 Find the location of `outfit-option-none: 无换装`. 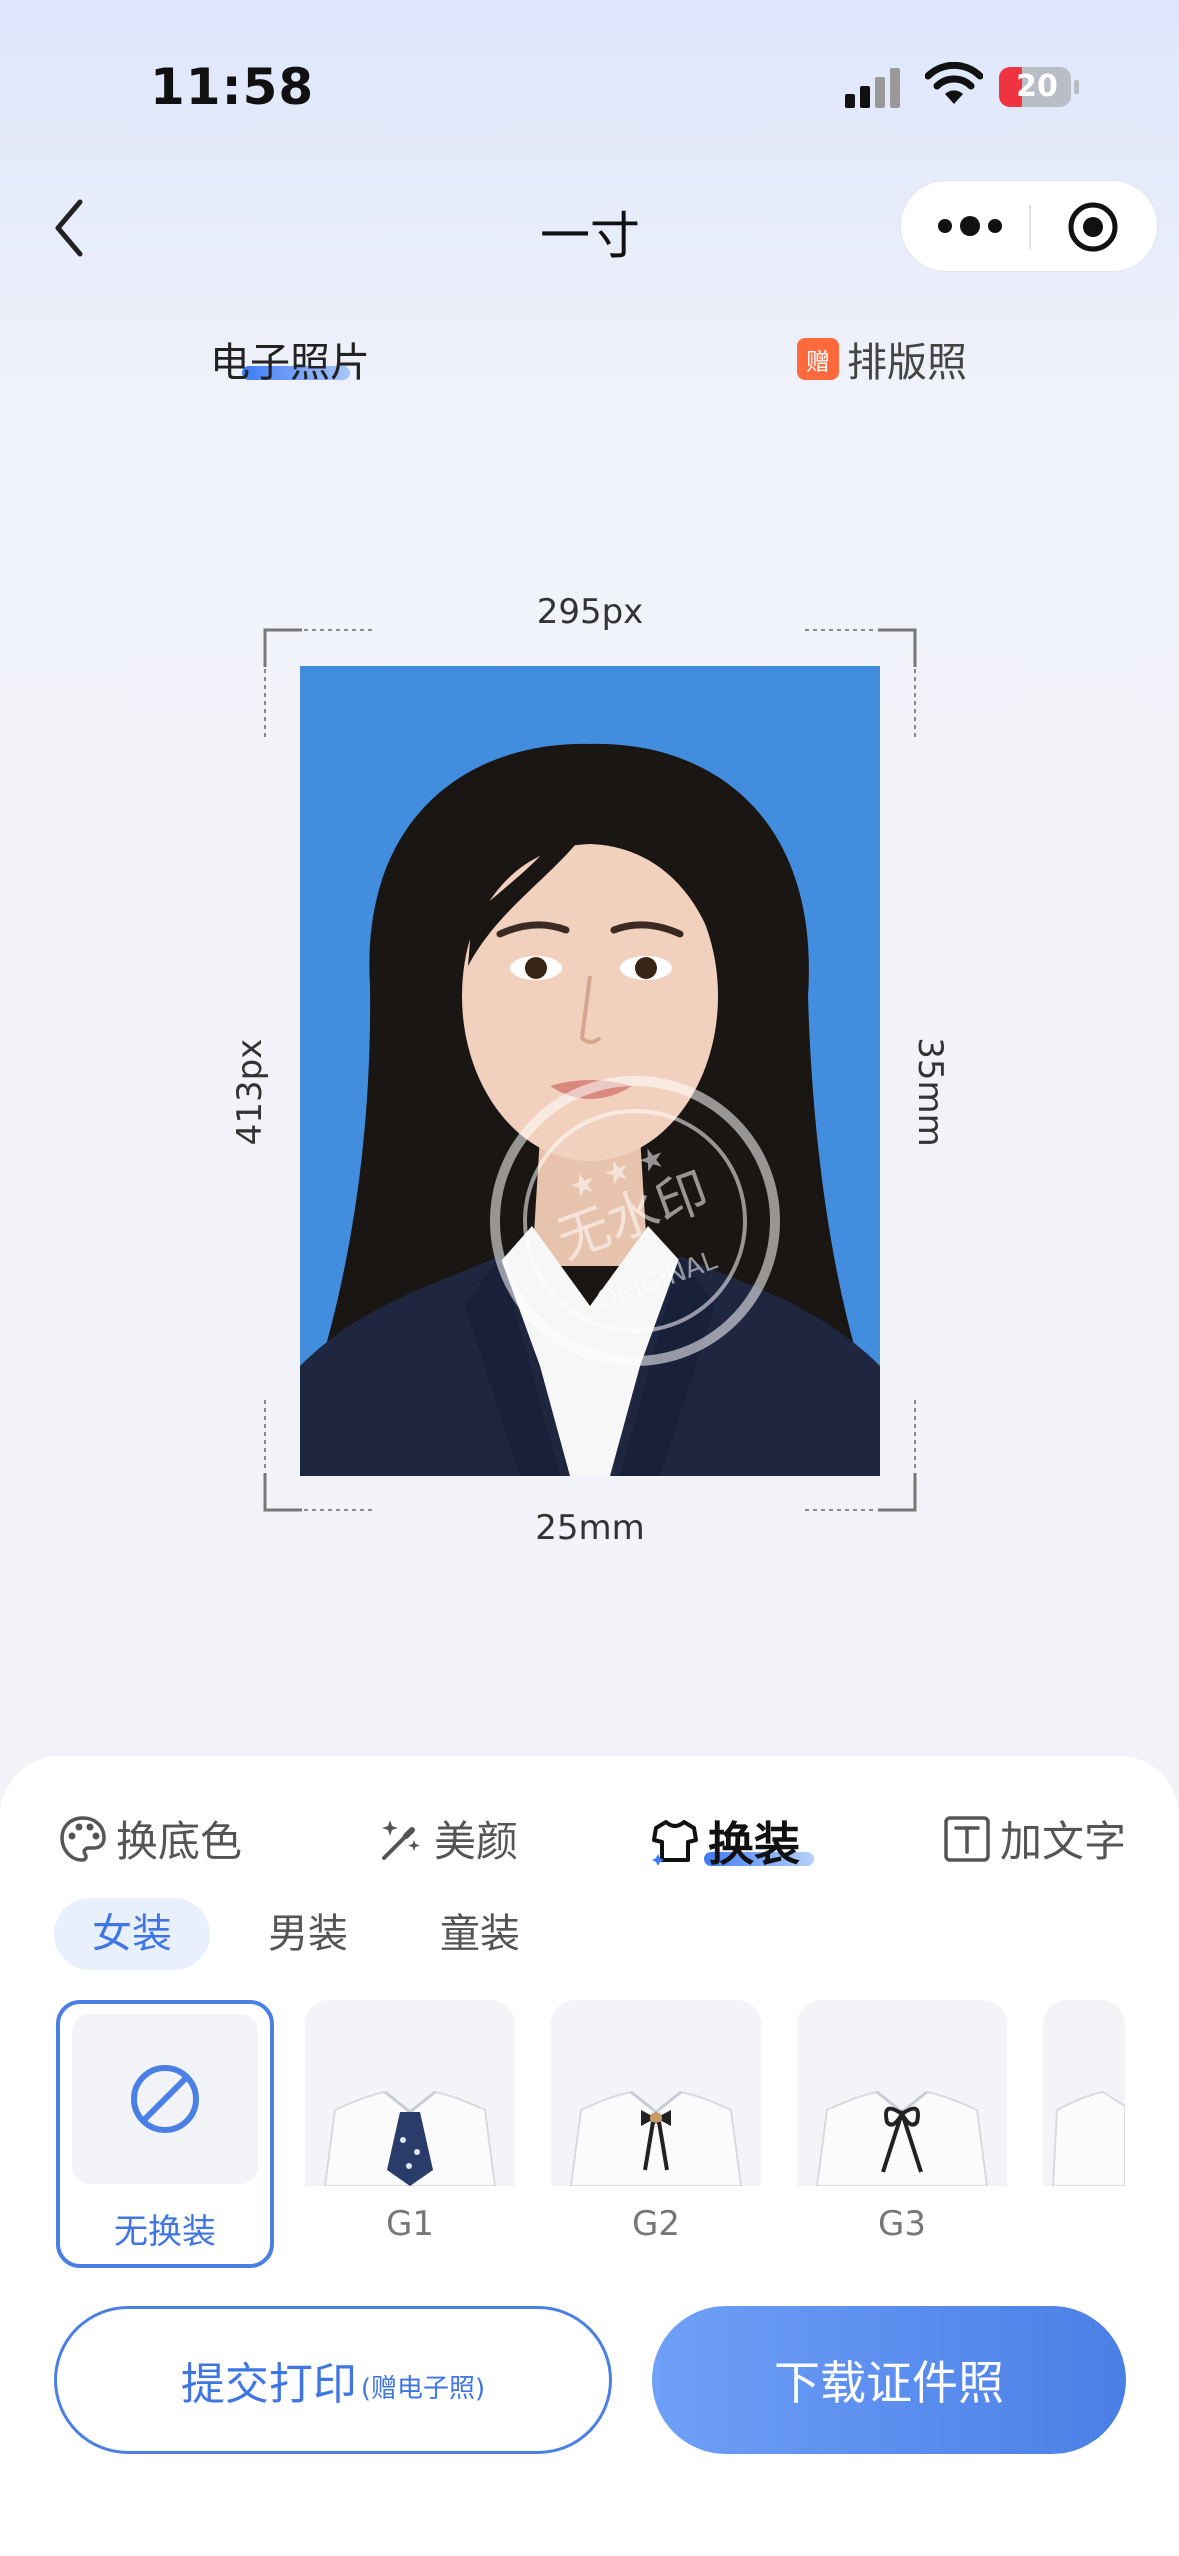

outfit-option-none: 无换装 is located at coordinates (165, 2134).